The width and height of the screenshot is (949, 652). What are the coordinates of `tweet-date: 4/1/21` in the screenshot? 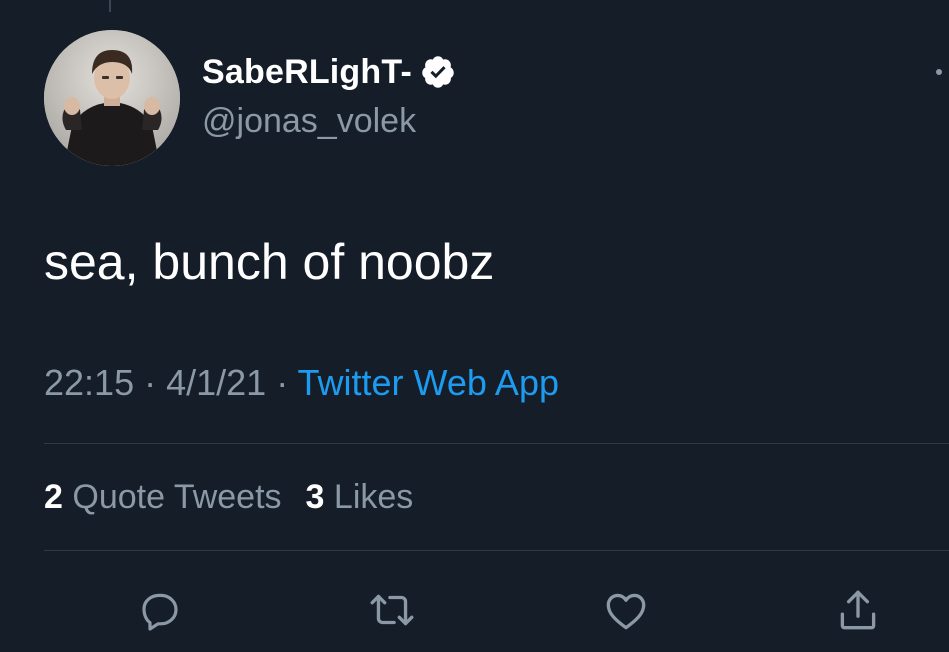 It's located at (216, 382).